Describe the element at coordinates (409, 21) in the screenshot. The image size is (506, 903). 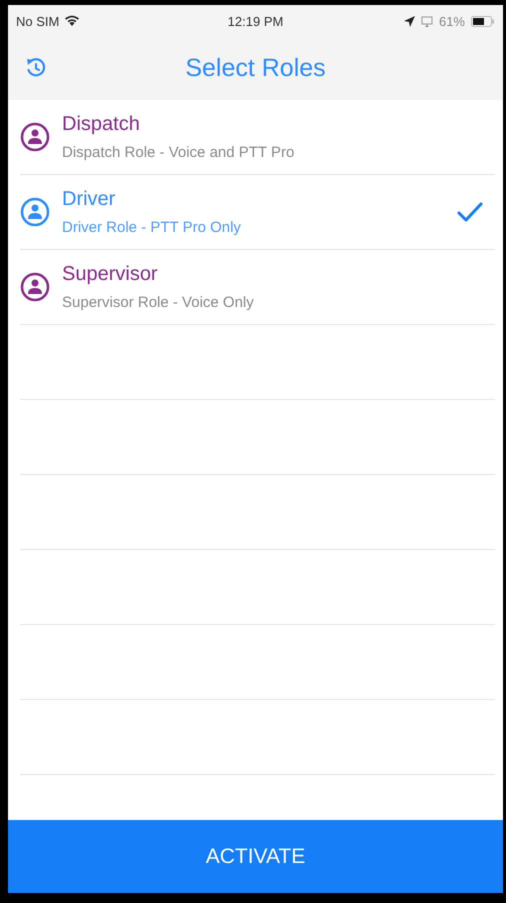
I see `location-arrow-icon` at that location.